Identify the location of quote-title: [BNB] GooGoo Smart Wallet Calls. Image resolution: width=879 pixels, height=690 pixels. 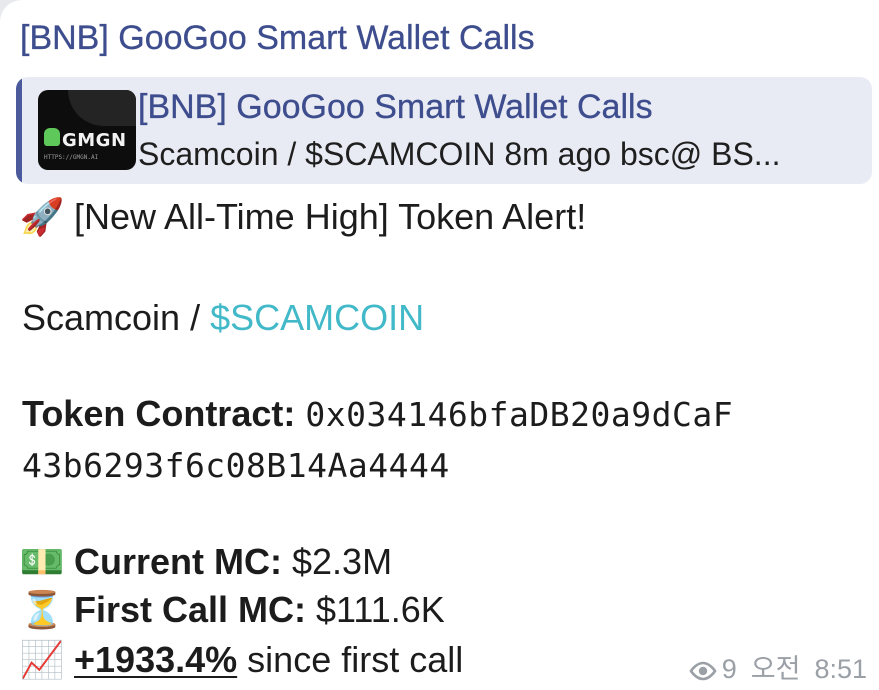
(395, 107).